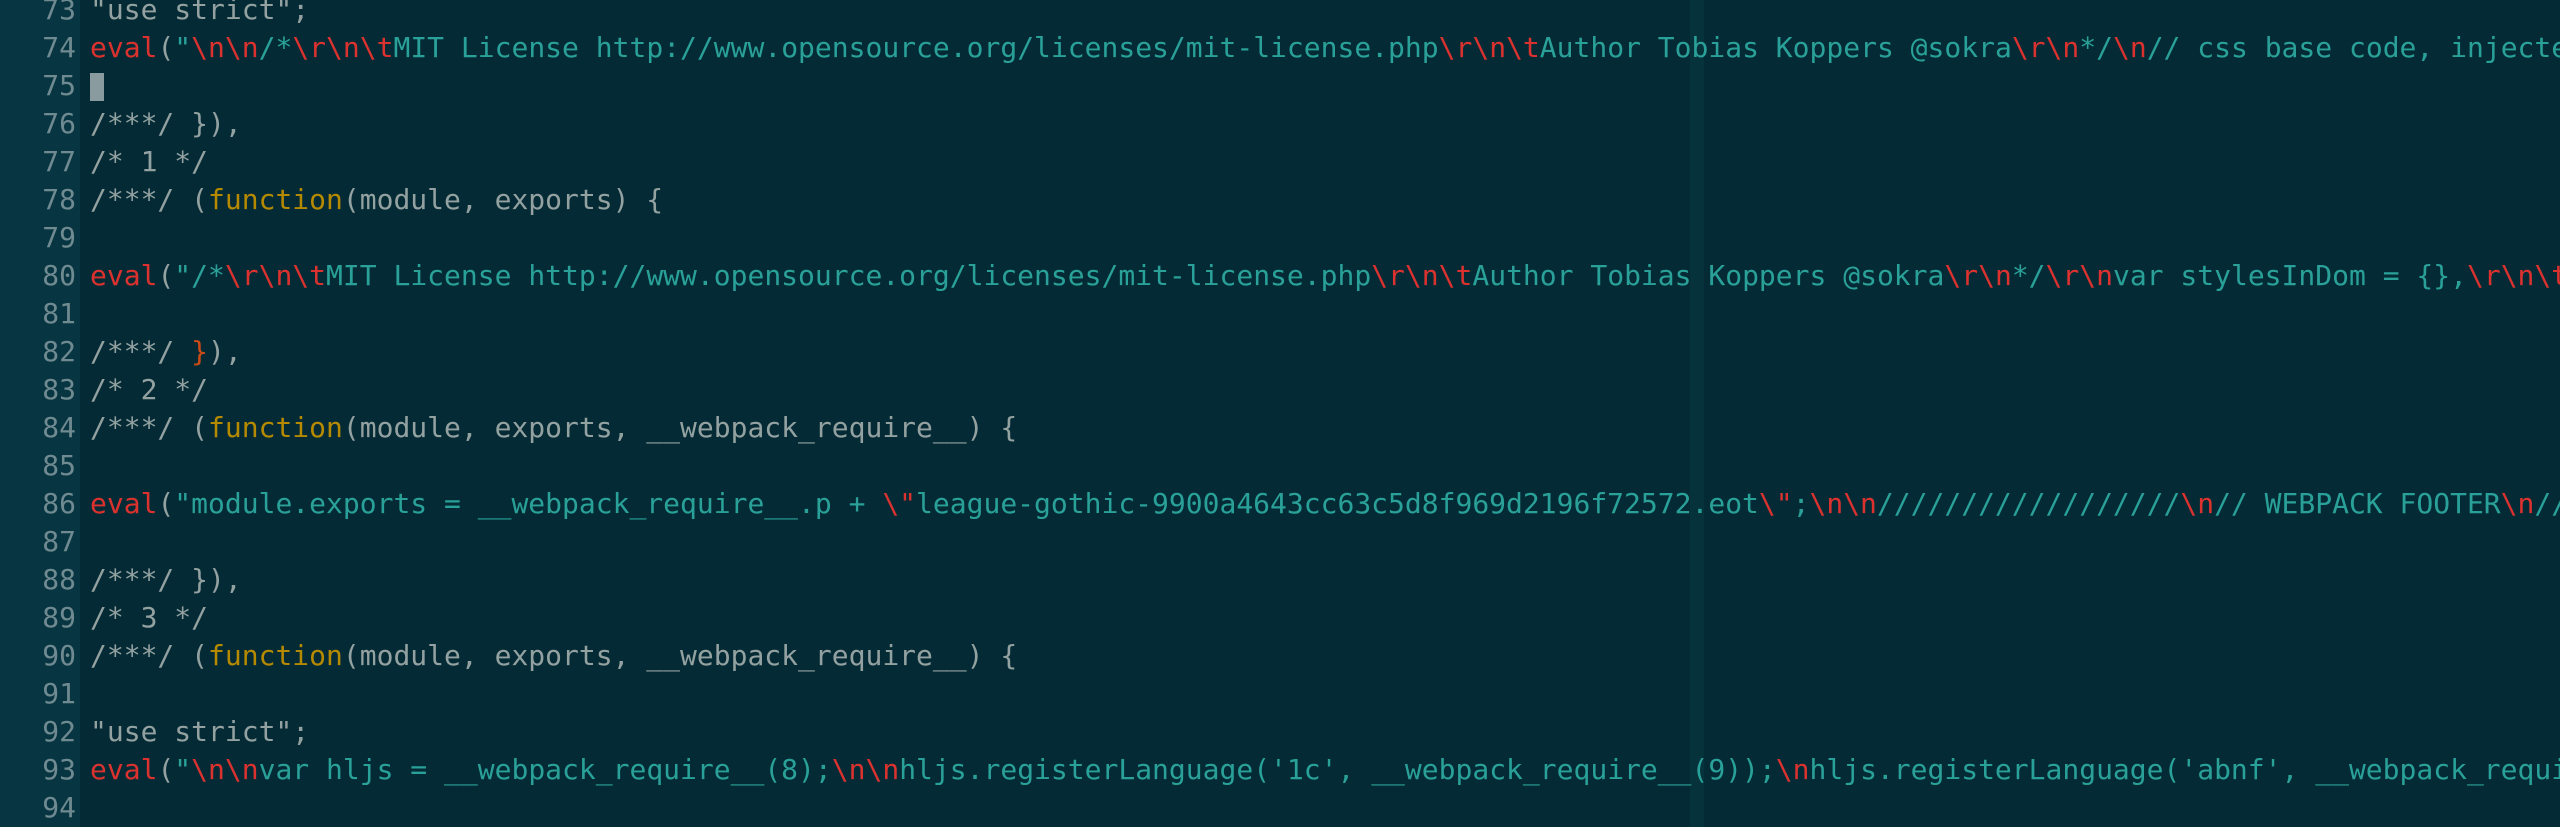 Image resolution: width=2560 pixels, height=827 pixels. What do you see at coordinates (59, 503) in the screenshot?
I see `line-number: 86` at bounding box center [59, 503].